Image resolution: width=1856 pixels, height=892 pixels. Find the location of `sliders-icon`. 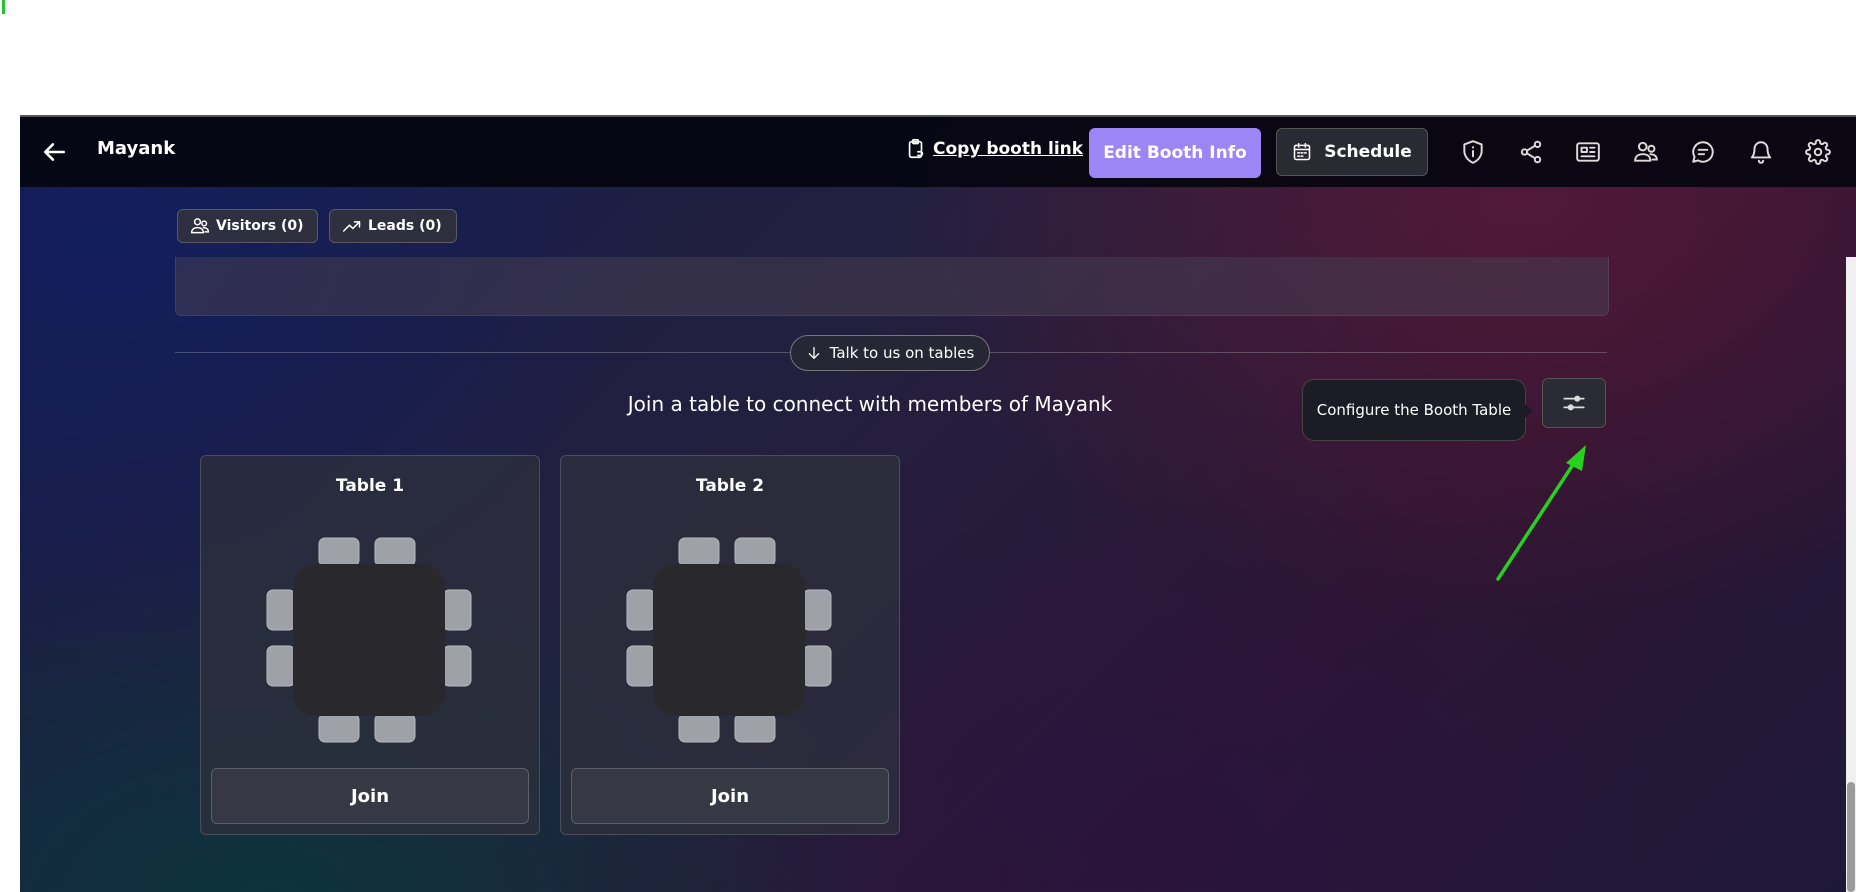

sliders-icon is located at coordinates (1574, 403).